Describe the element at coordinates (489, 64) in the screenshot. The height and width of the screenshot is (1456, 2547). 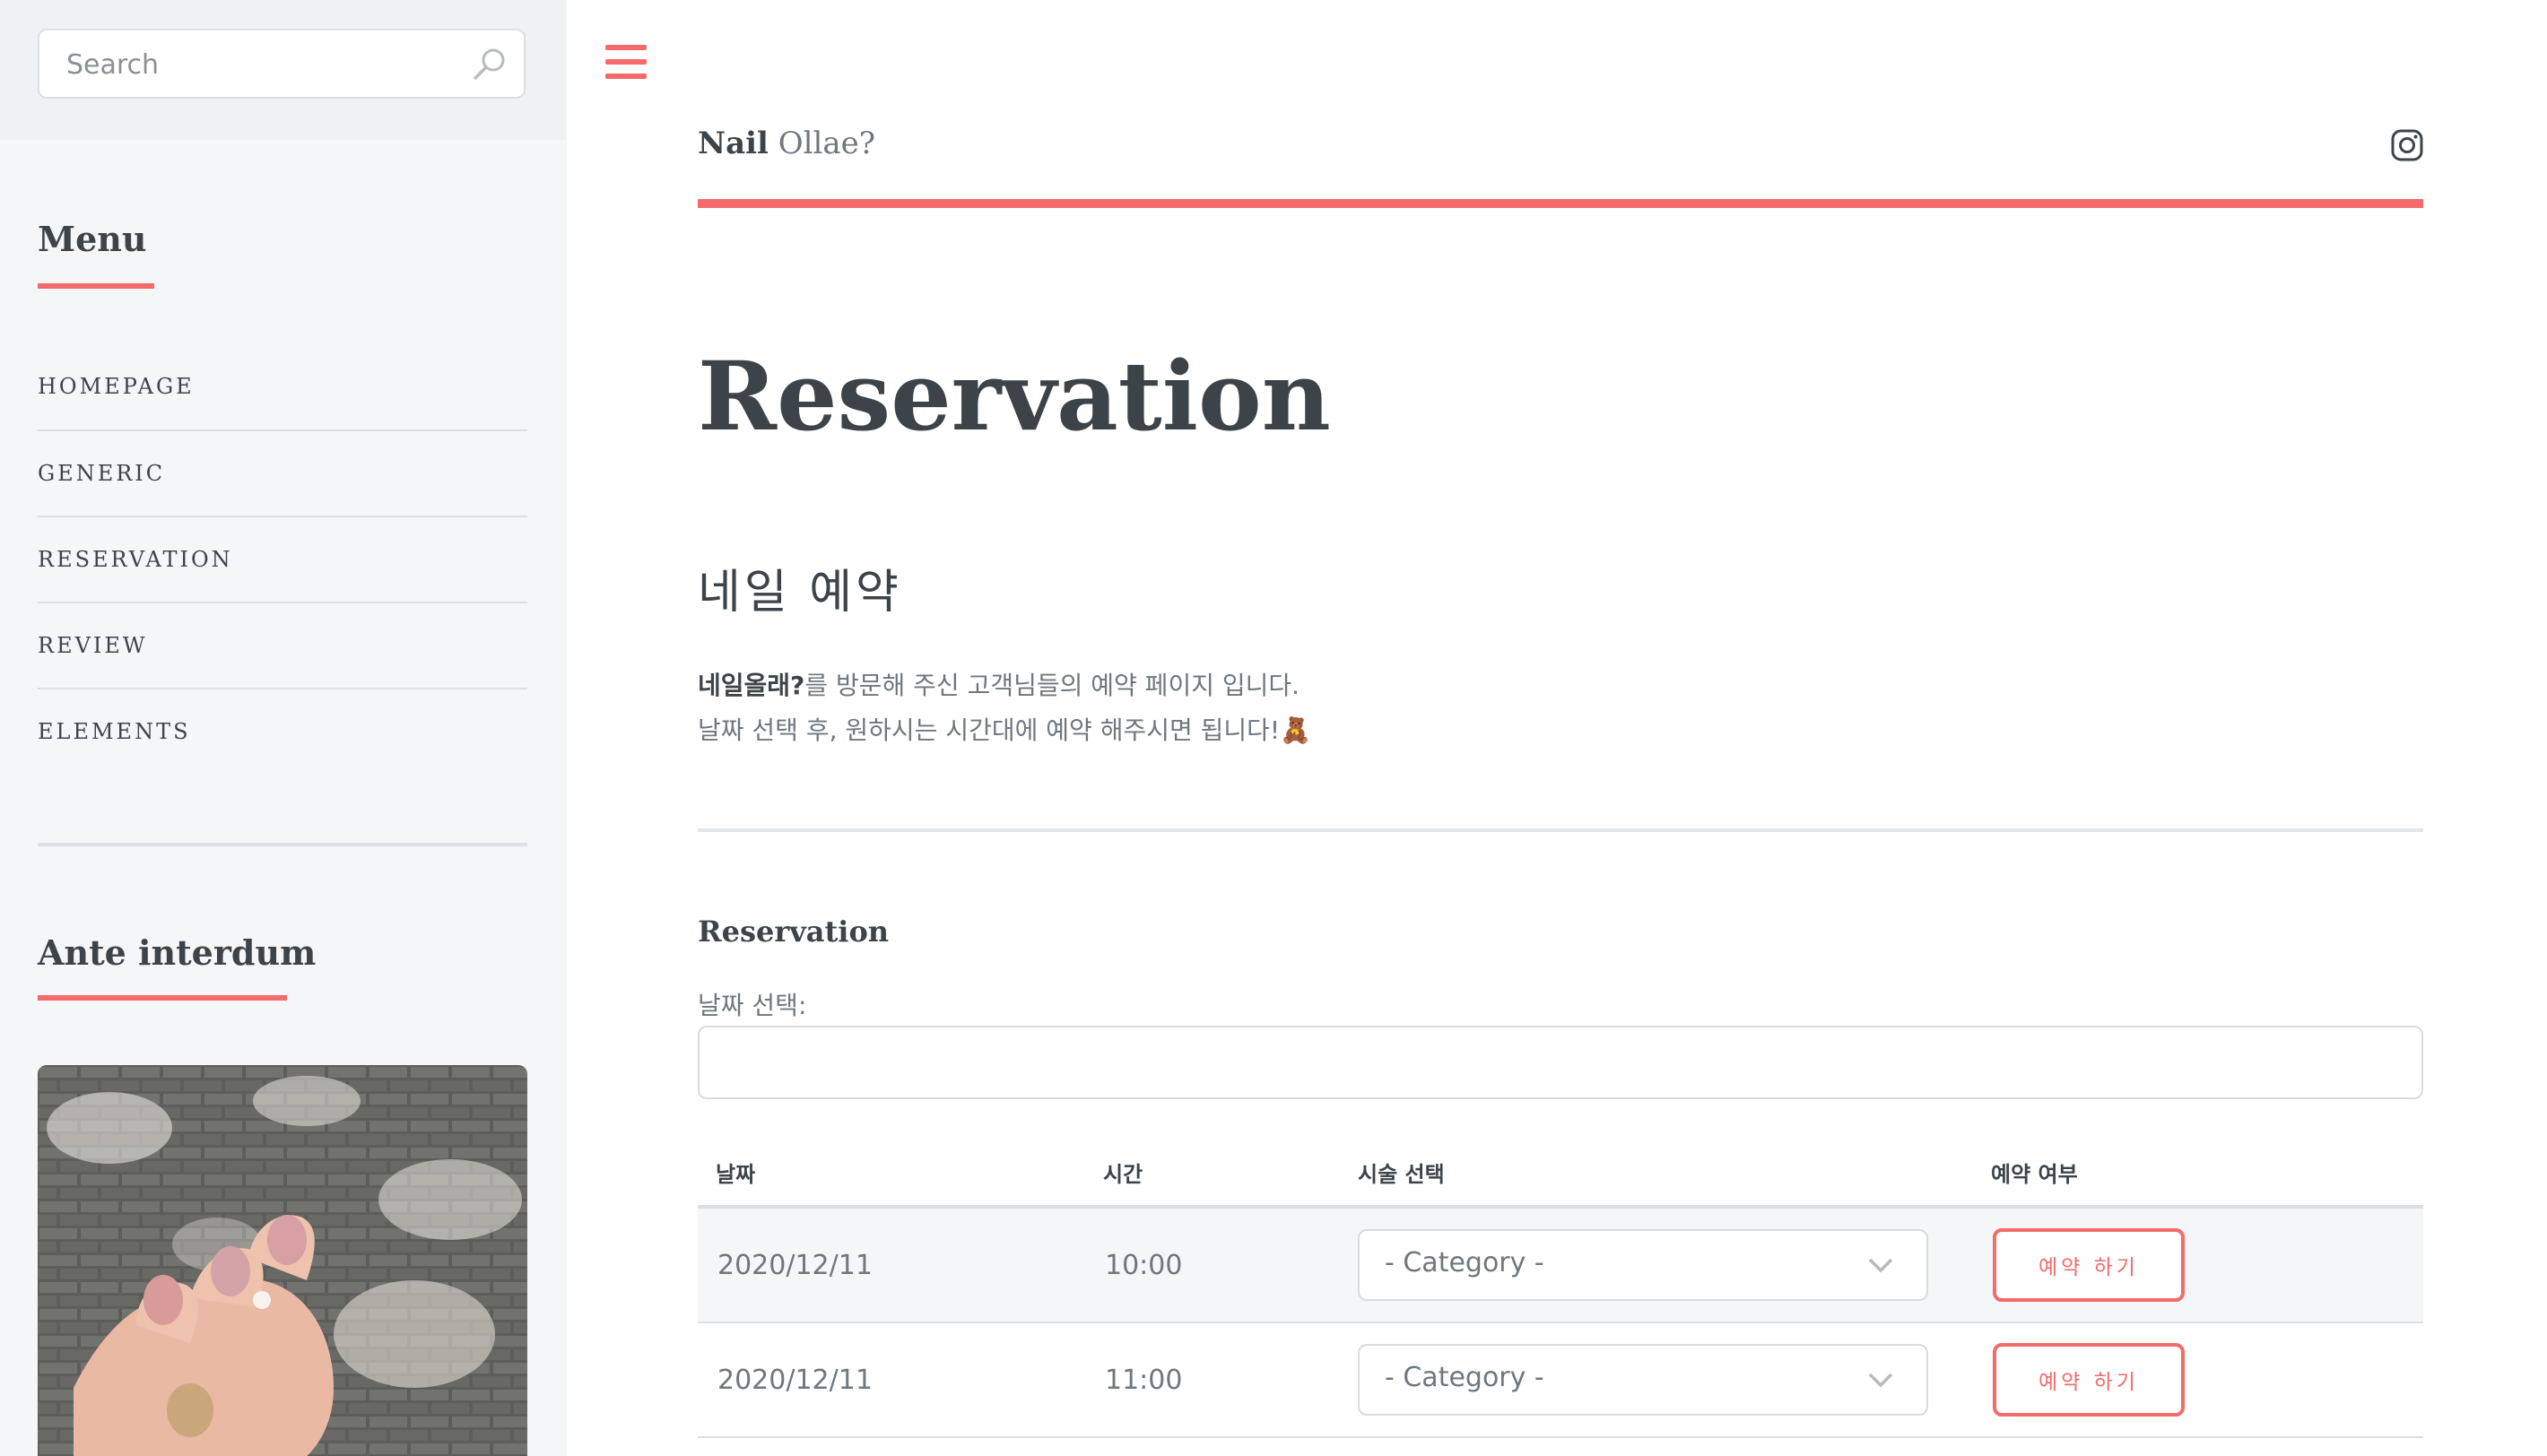
I see `search-icon` at that location.